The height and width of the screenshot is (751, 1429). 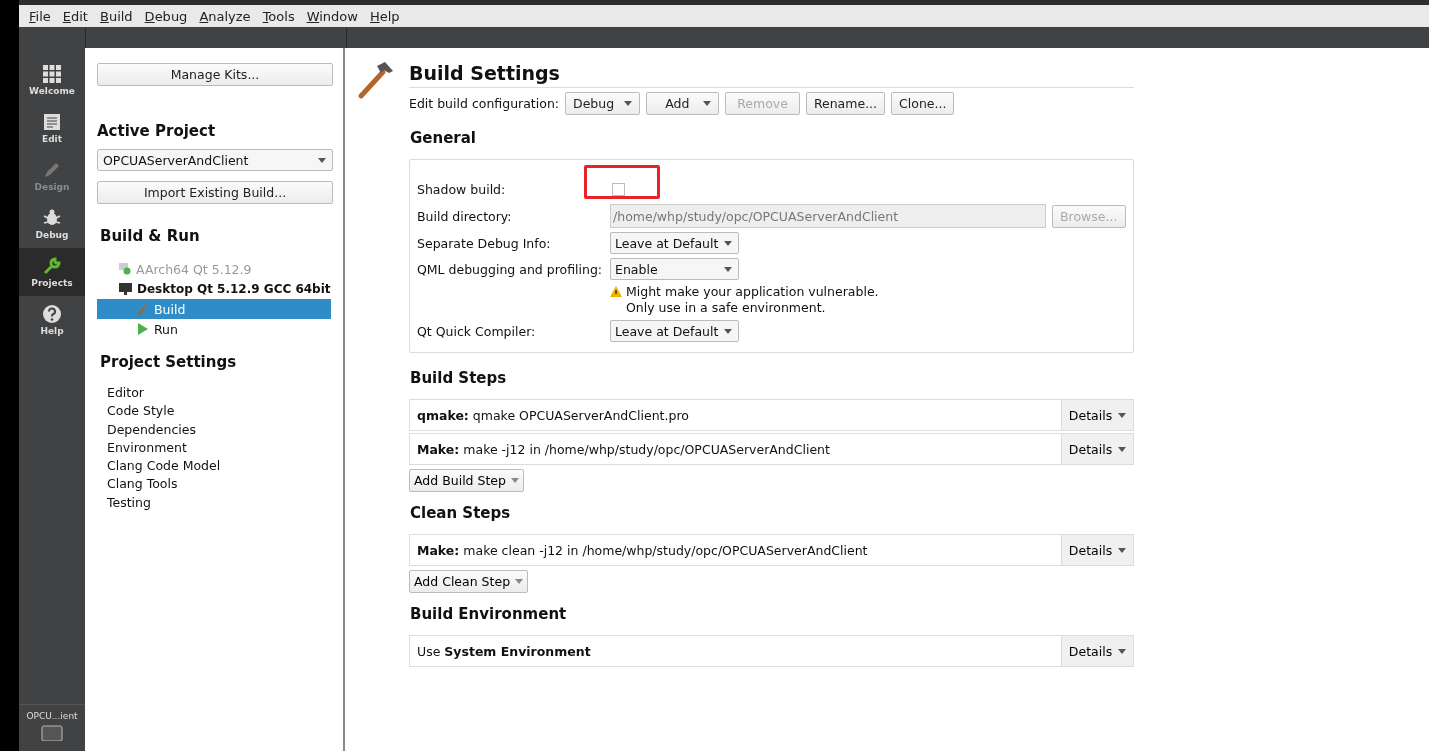 What do you see at coordinates (553, 415) in the screenshot?
I see `step-summary: qmake: qmake OPCUAServerAndClient.pro` at bounding box center [553, 415].